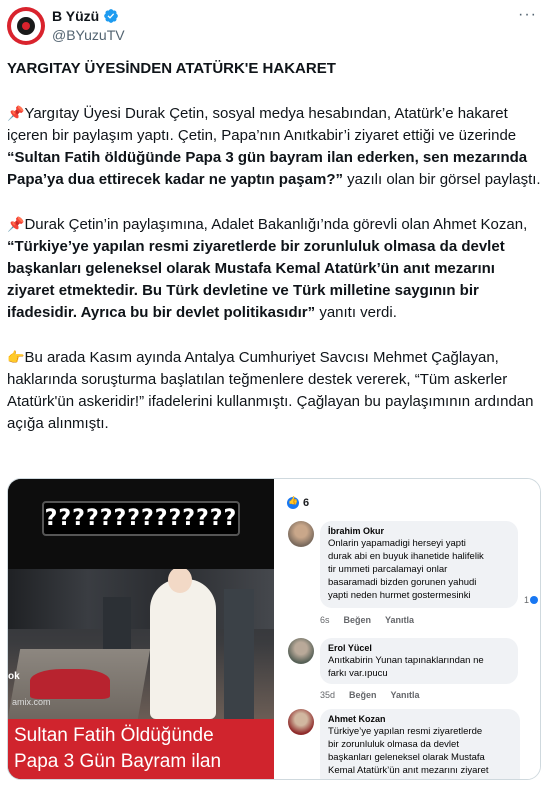  Describe the element at coordinates (273, 23) in the screenshot. I see `tweet-header: B Yüzü @BYuzuTV ···` at that location.